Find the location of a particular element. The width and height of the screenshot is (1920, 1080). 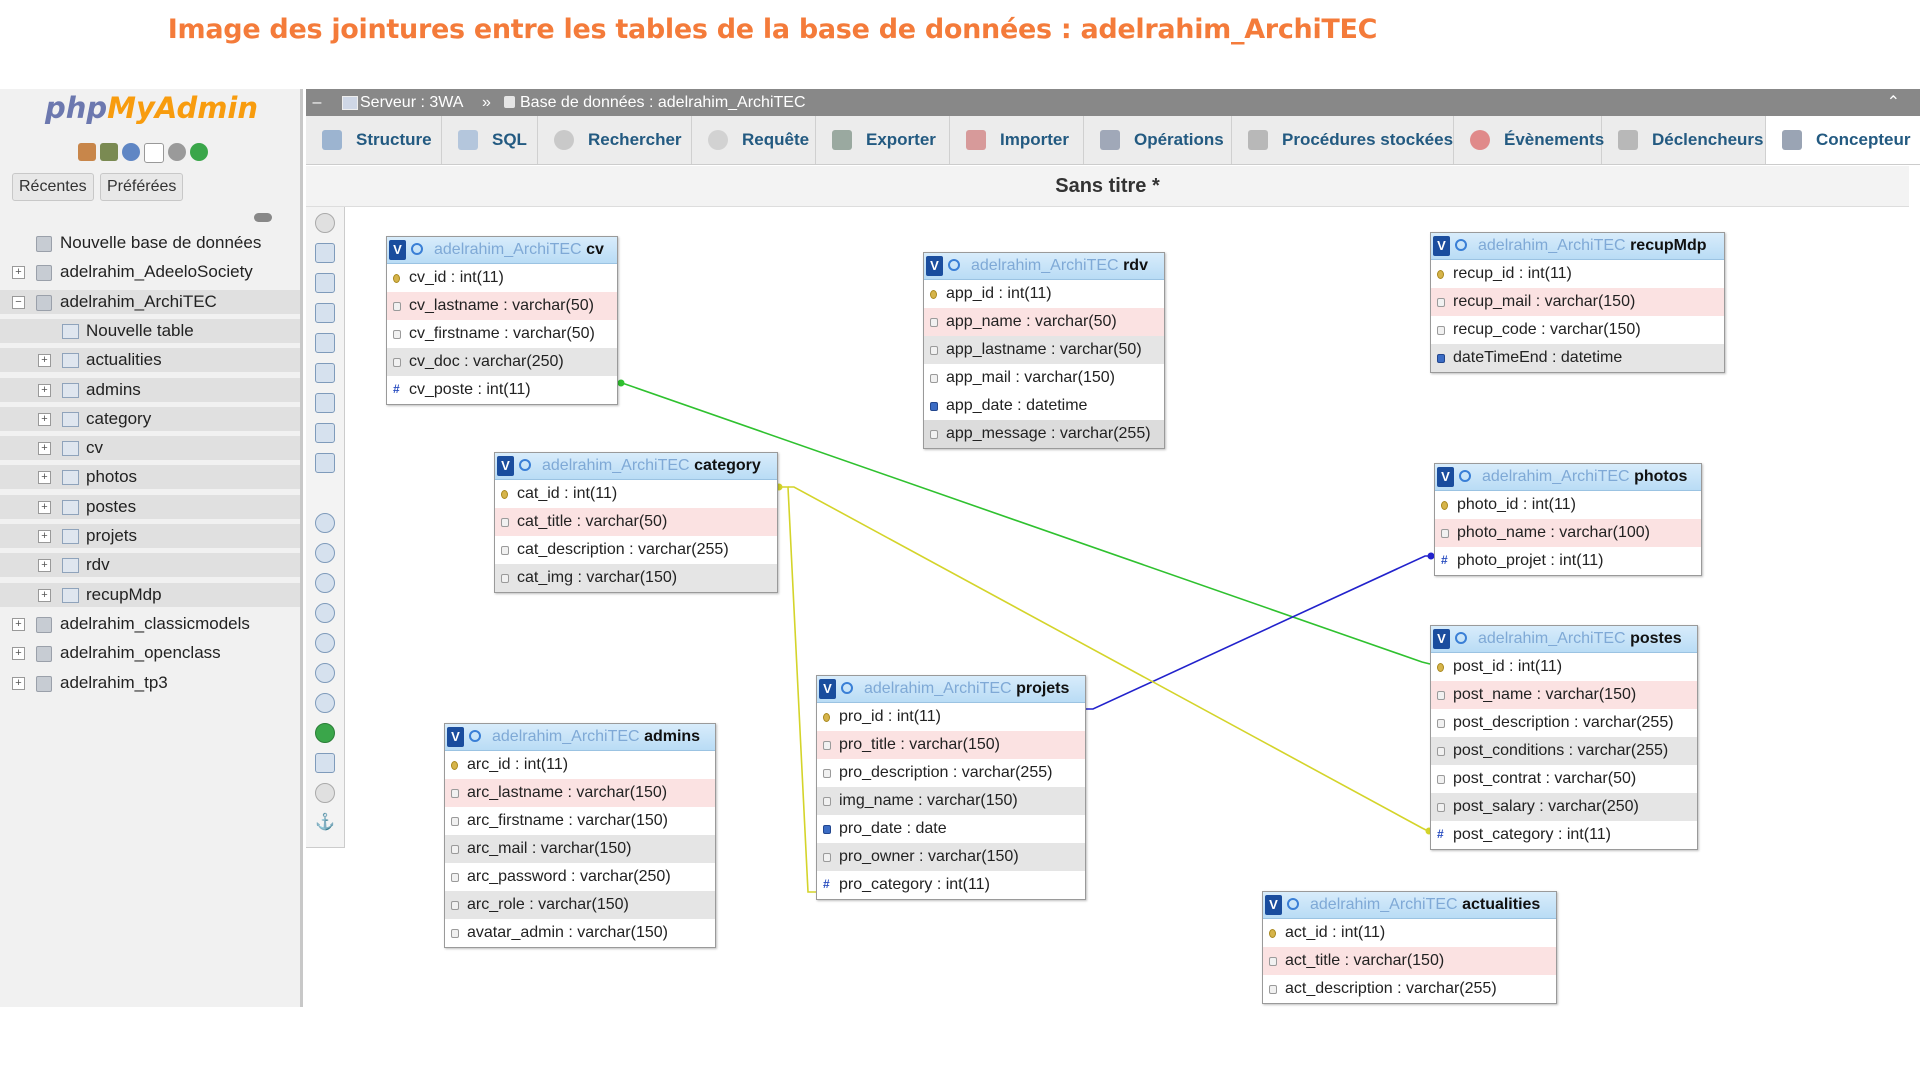

nav-item: + adelrahim_tp3 is located at coordinates (150, 683).